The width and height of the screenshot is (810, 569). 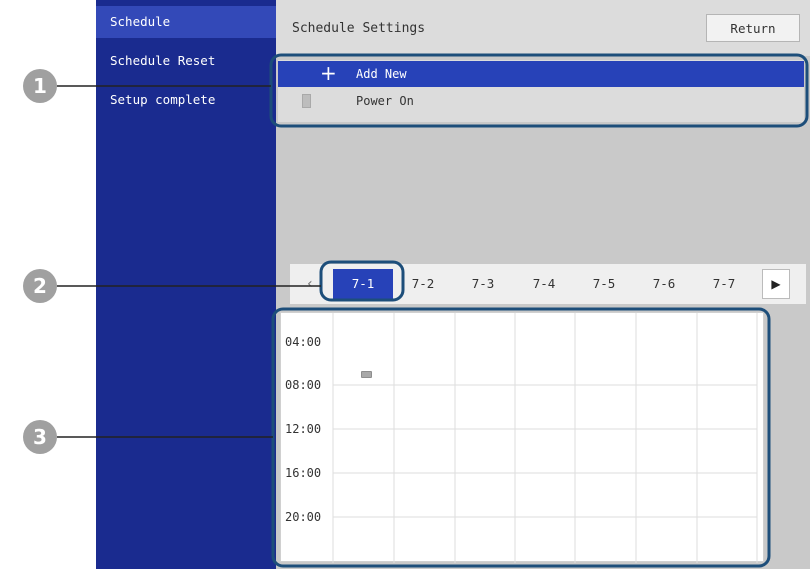 I want to click on callout-badge-1: 1, so click(x=40, y=86).